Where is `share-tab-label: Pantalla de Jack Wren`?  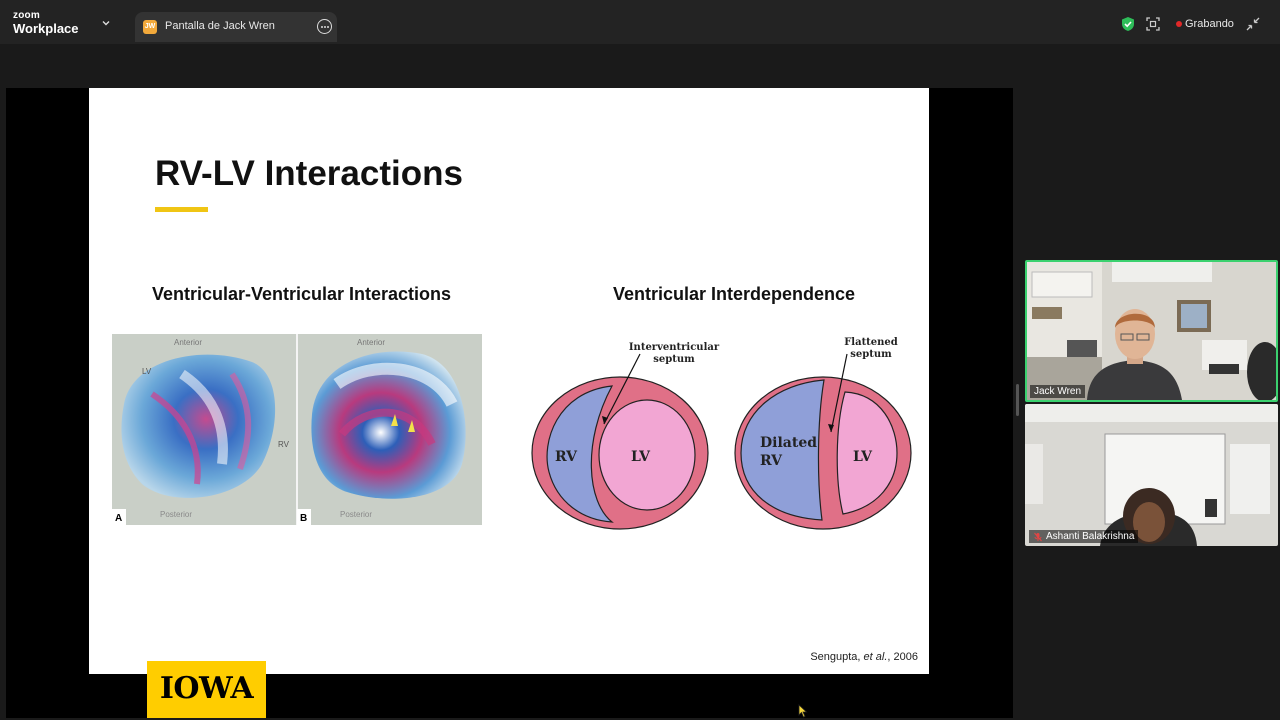 share-tab-label: Pantalla de Jack Wren is located at coordinates (220, 26).